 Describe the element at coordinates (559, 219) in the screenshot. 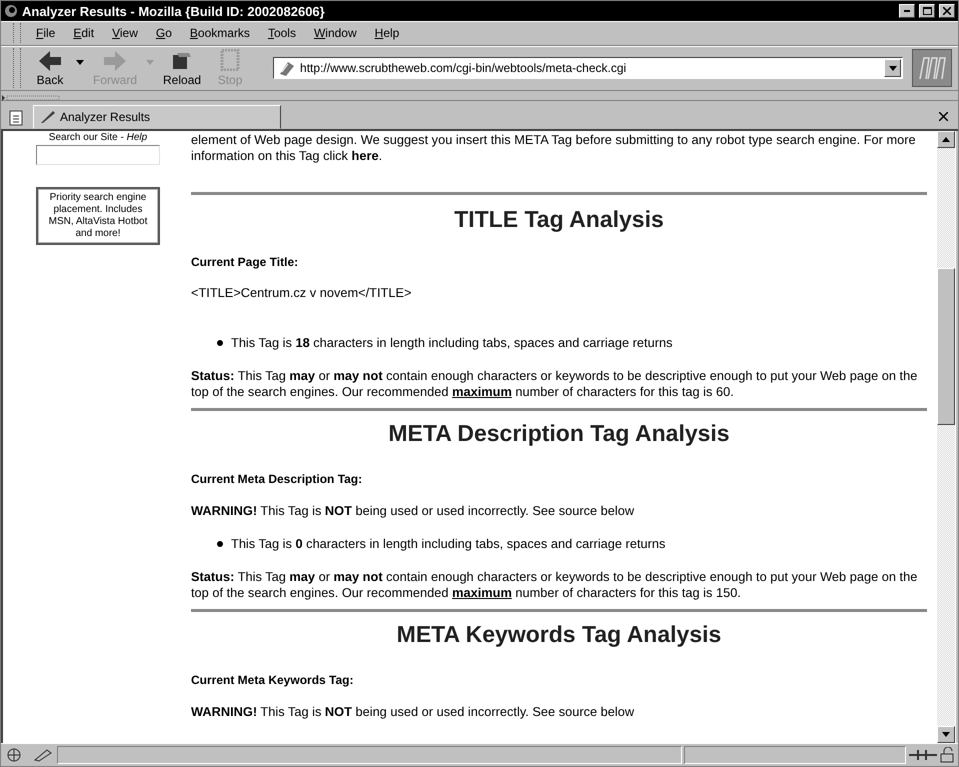

I see `section-heading: TITLE Tag Analysis` at that location.